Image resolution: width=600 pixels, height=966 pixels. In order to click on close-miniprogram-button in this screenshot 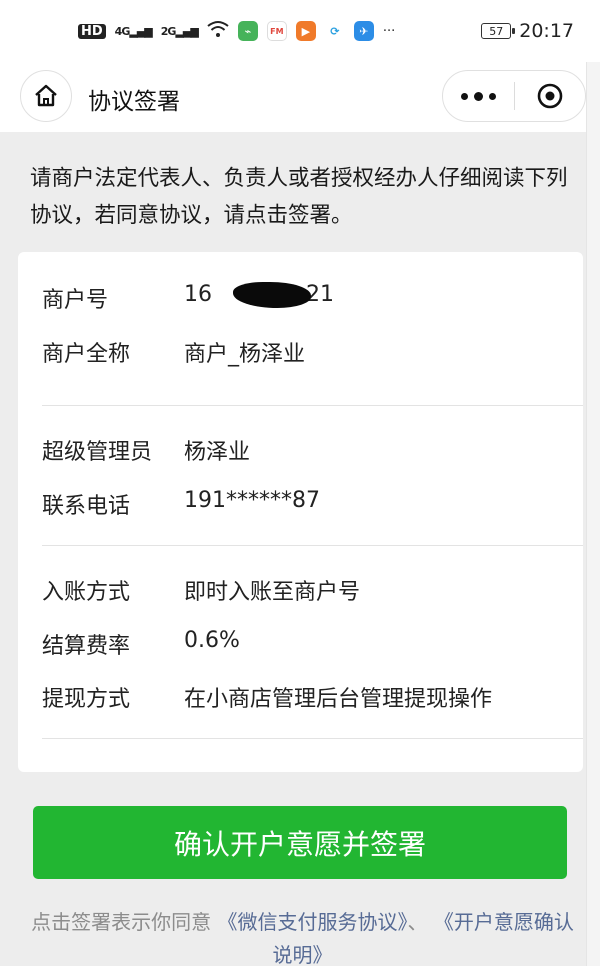, I will do `click(550, 96)`.